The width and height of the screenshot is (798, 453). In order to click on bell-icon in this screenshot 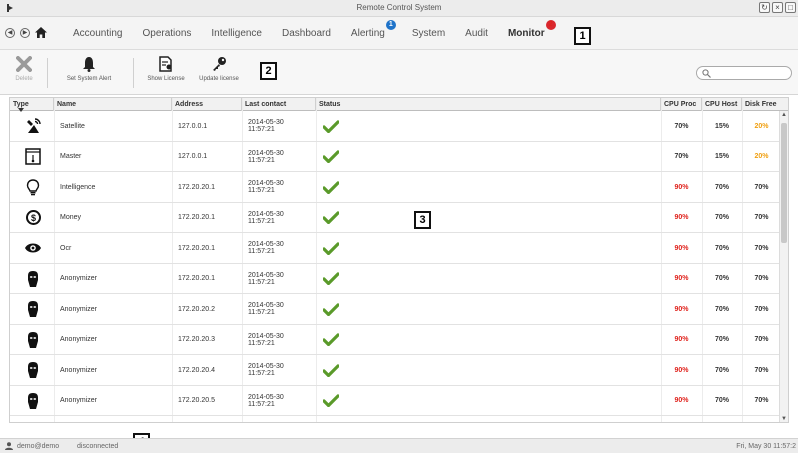, I will do `click(89, 64)`.